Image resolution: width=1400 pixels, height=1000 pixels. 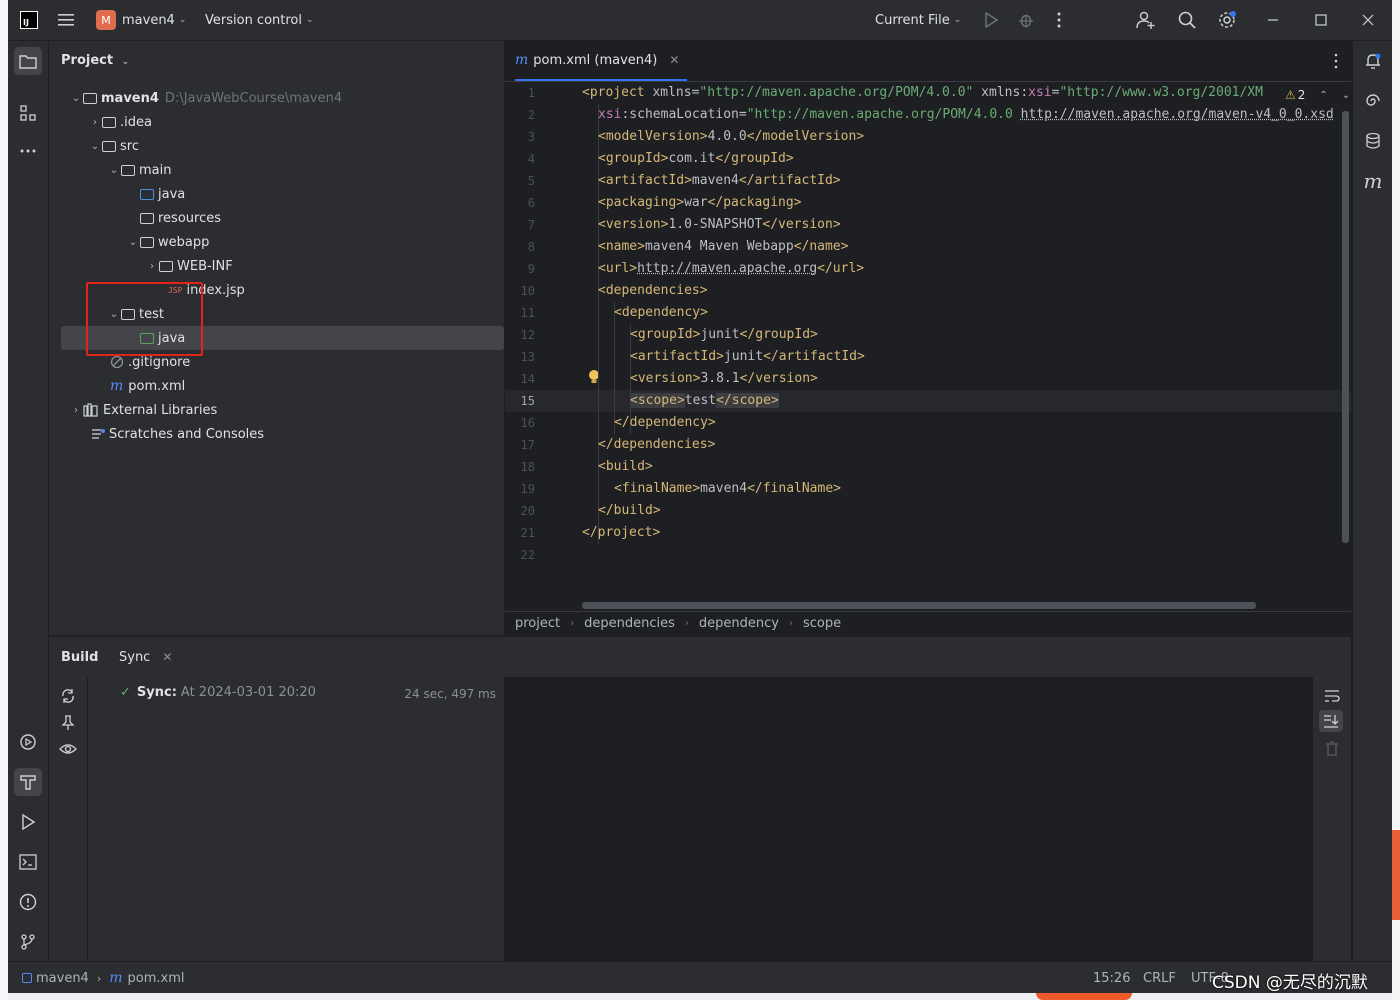 I want to click on close-window-button, so click(x=1368, y=20).